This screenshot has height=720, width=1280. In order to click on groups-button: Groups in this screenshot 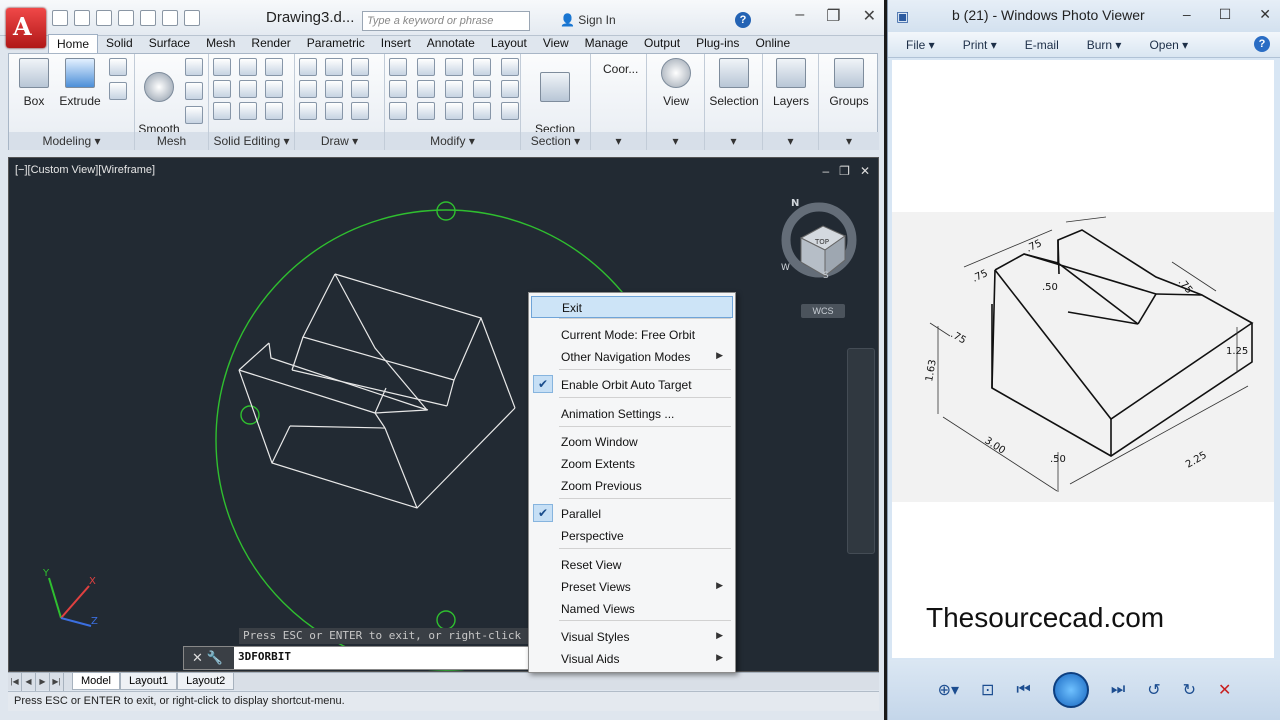, I will do `click(849, 83)`.